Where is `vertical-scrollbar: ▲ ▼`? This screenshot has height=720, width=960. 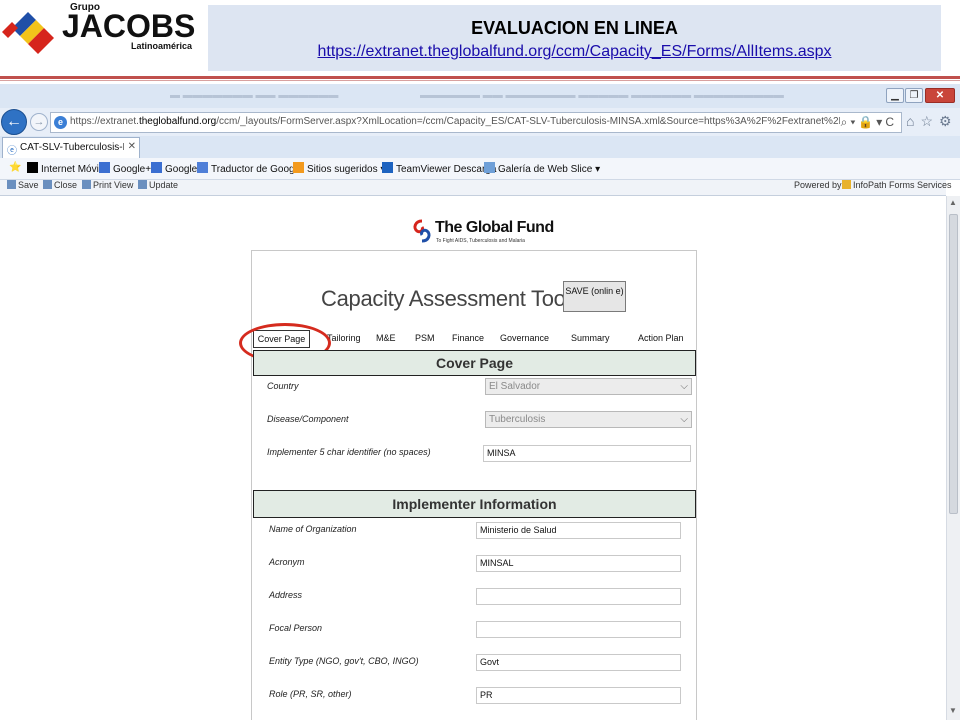 vertical-scrollbar: ▲ ▼ is located at coordinates (953, 458).